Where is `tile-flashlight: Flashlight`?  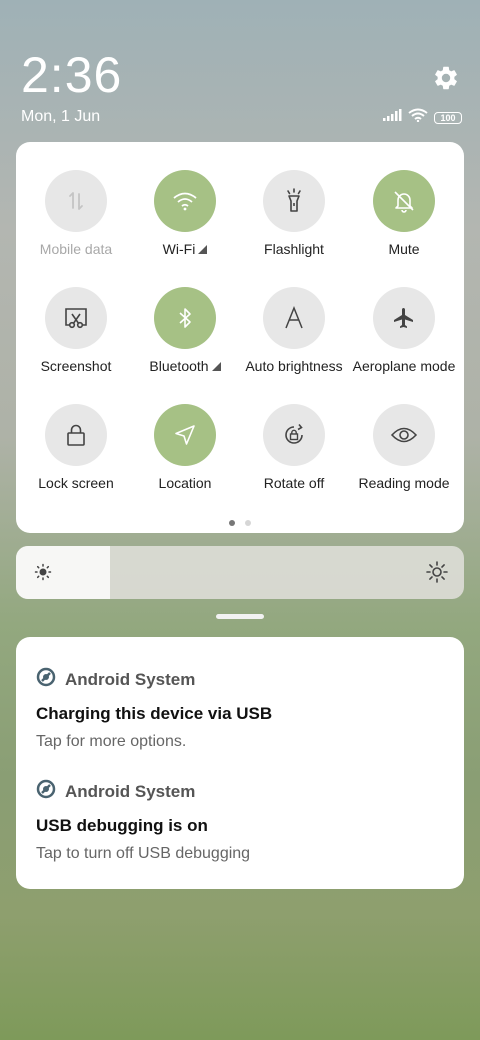 tile-flashlight: Flashlight is located at coordinates (294, 213).